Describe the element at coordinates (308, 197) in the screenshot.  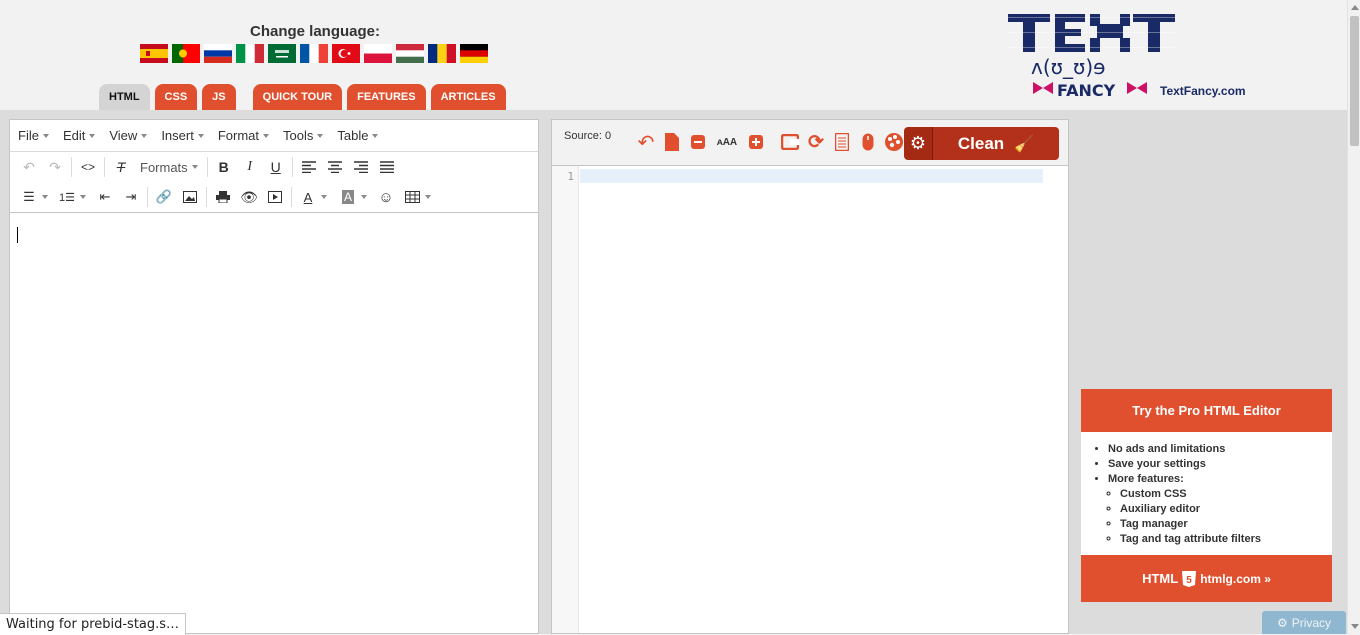
I see `text-color-icon: A` at that location.